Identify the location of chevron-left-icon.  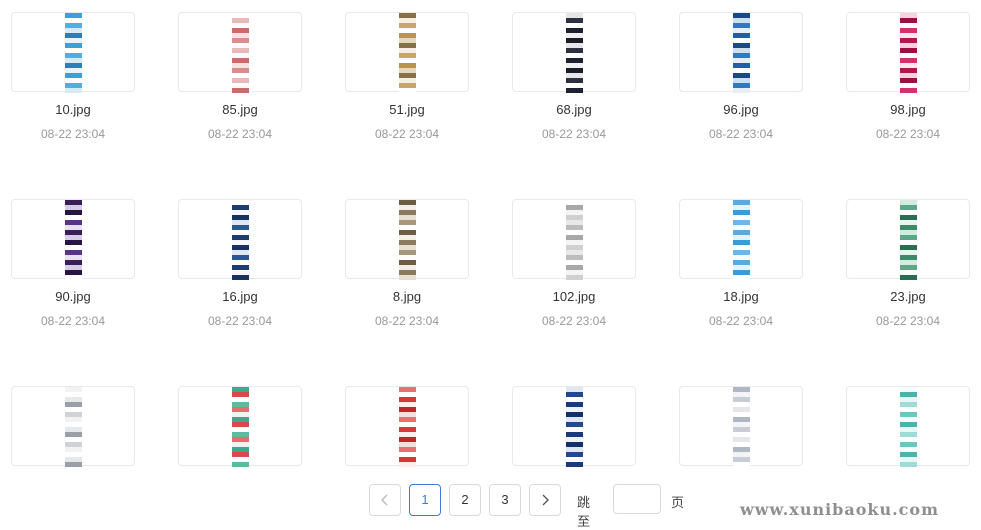
(384, 500).